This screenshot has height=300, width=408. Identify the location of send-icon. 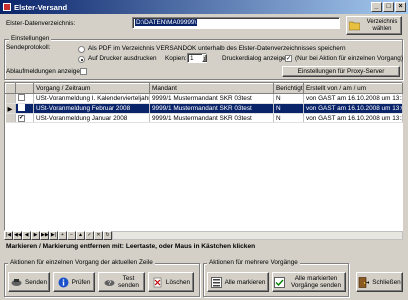
(16, 282).